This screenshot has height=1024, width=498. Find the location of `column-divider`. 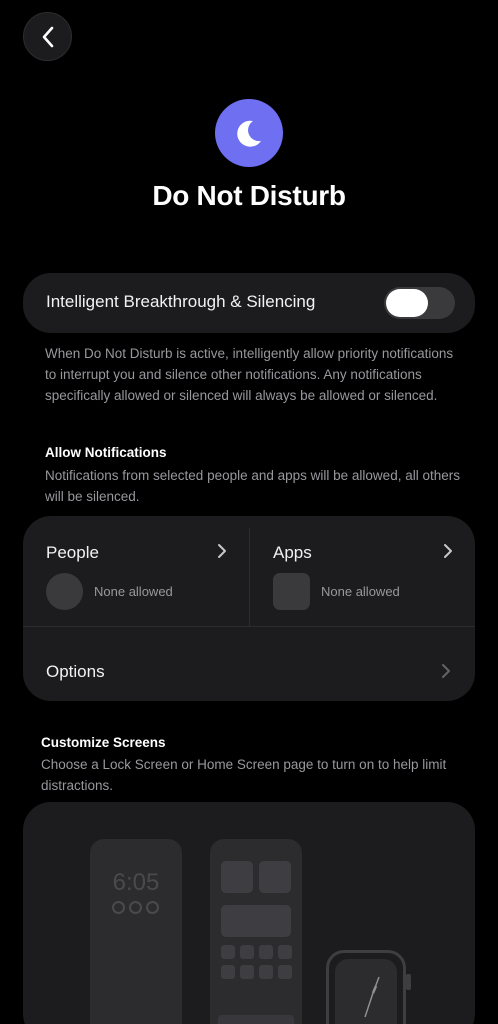

column-divider is located at coordinates (249, 577).